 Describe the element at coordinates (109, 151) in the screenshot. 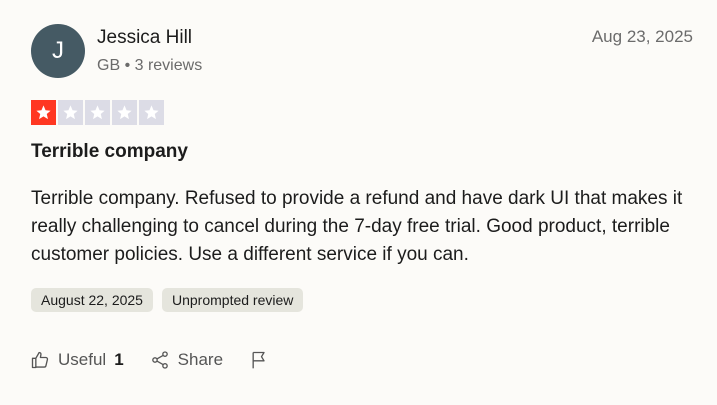

I see `review-title: Terrible company` at that location.